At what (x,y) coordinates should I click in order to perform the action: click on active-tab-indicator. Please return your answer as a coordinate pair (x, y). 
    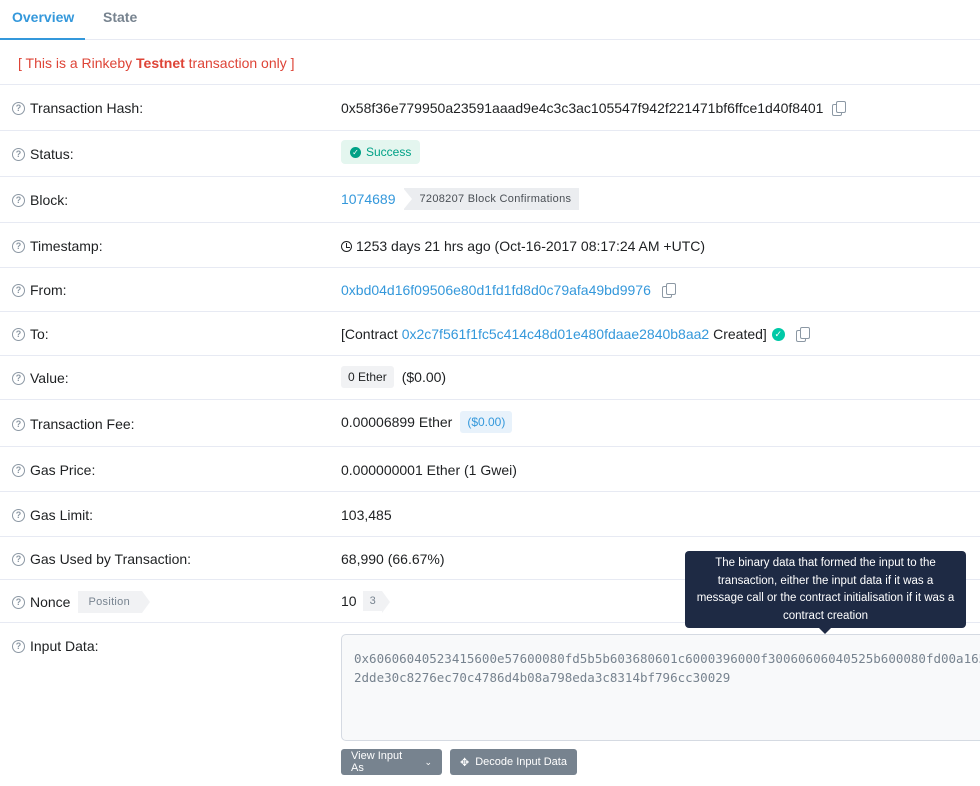
    Looking at the image, I should click on (42, 39).